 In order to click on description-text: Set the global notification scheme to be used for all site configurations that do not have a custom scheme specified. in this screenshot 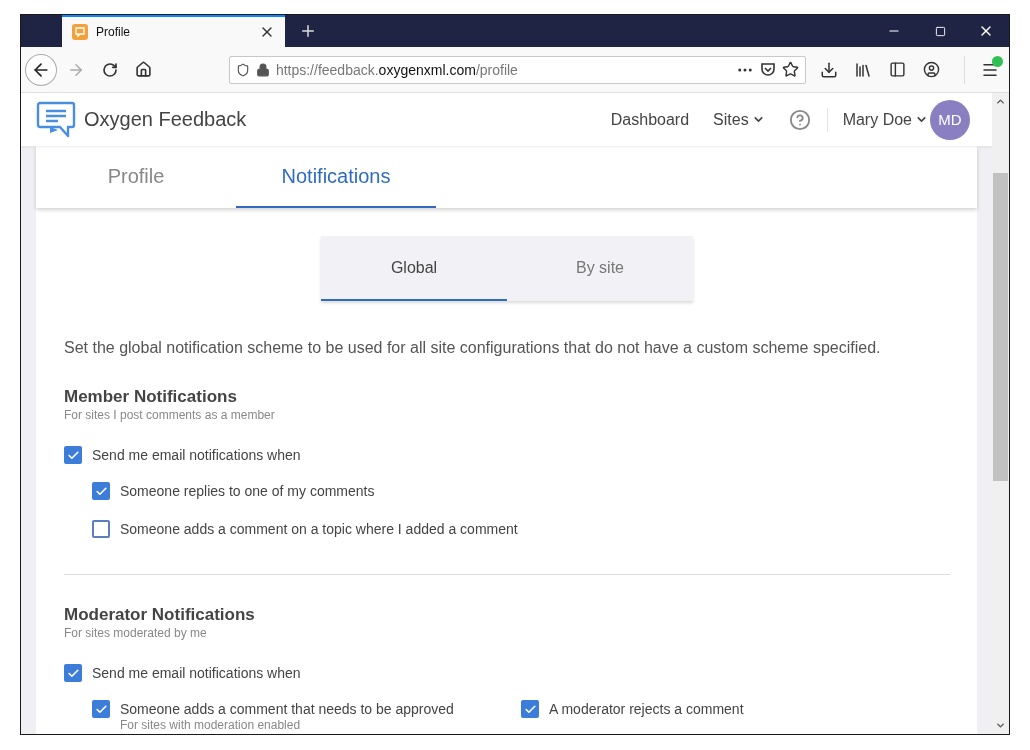, I will do `click(473, 348)`.